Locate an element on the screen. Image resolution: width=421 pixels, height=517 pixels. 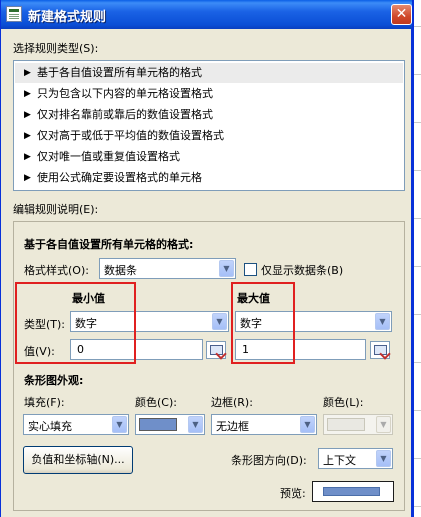
title-bar: 新建格式规则 ✕ is located at coordinates (206, 14).